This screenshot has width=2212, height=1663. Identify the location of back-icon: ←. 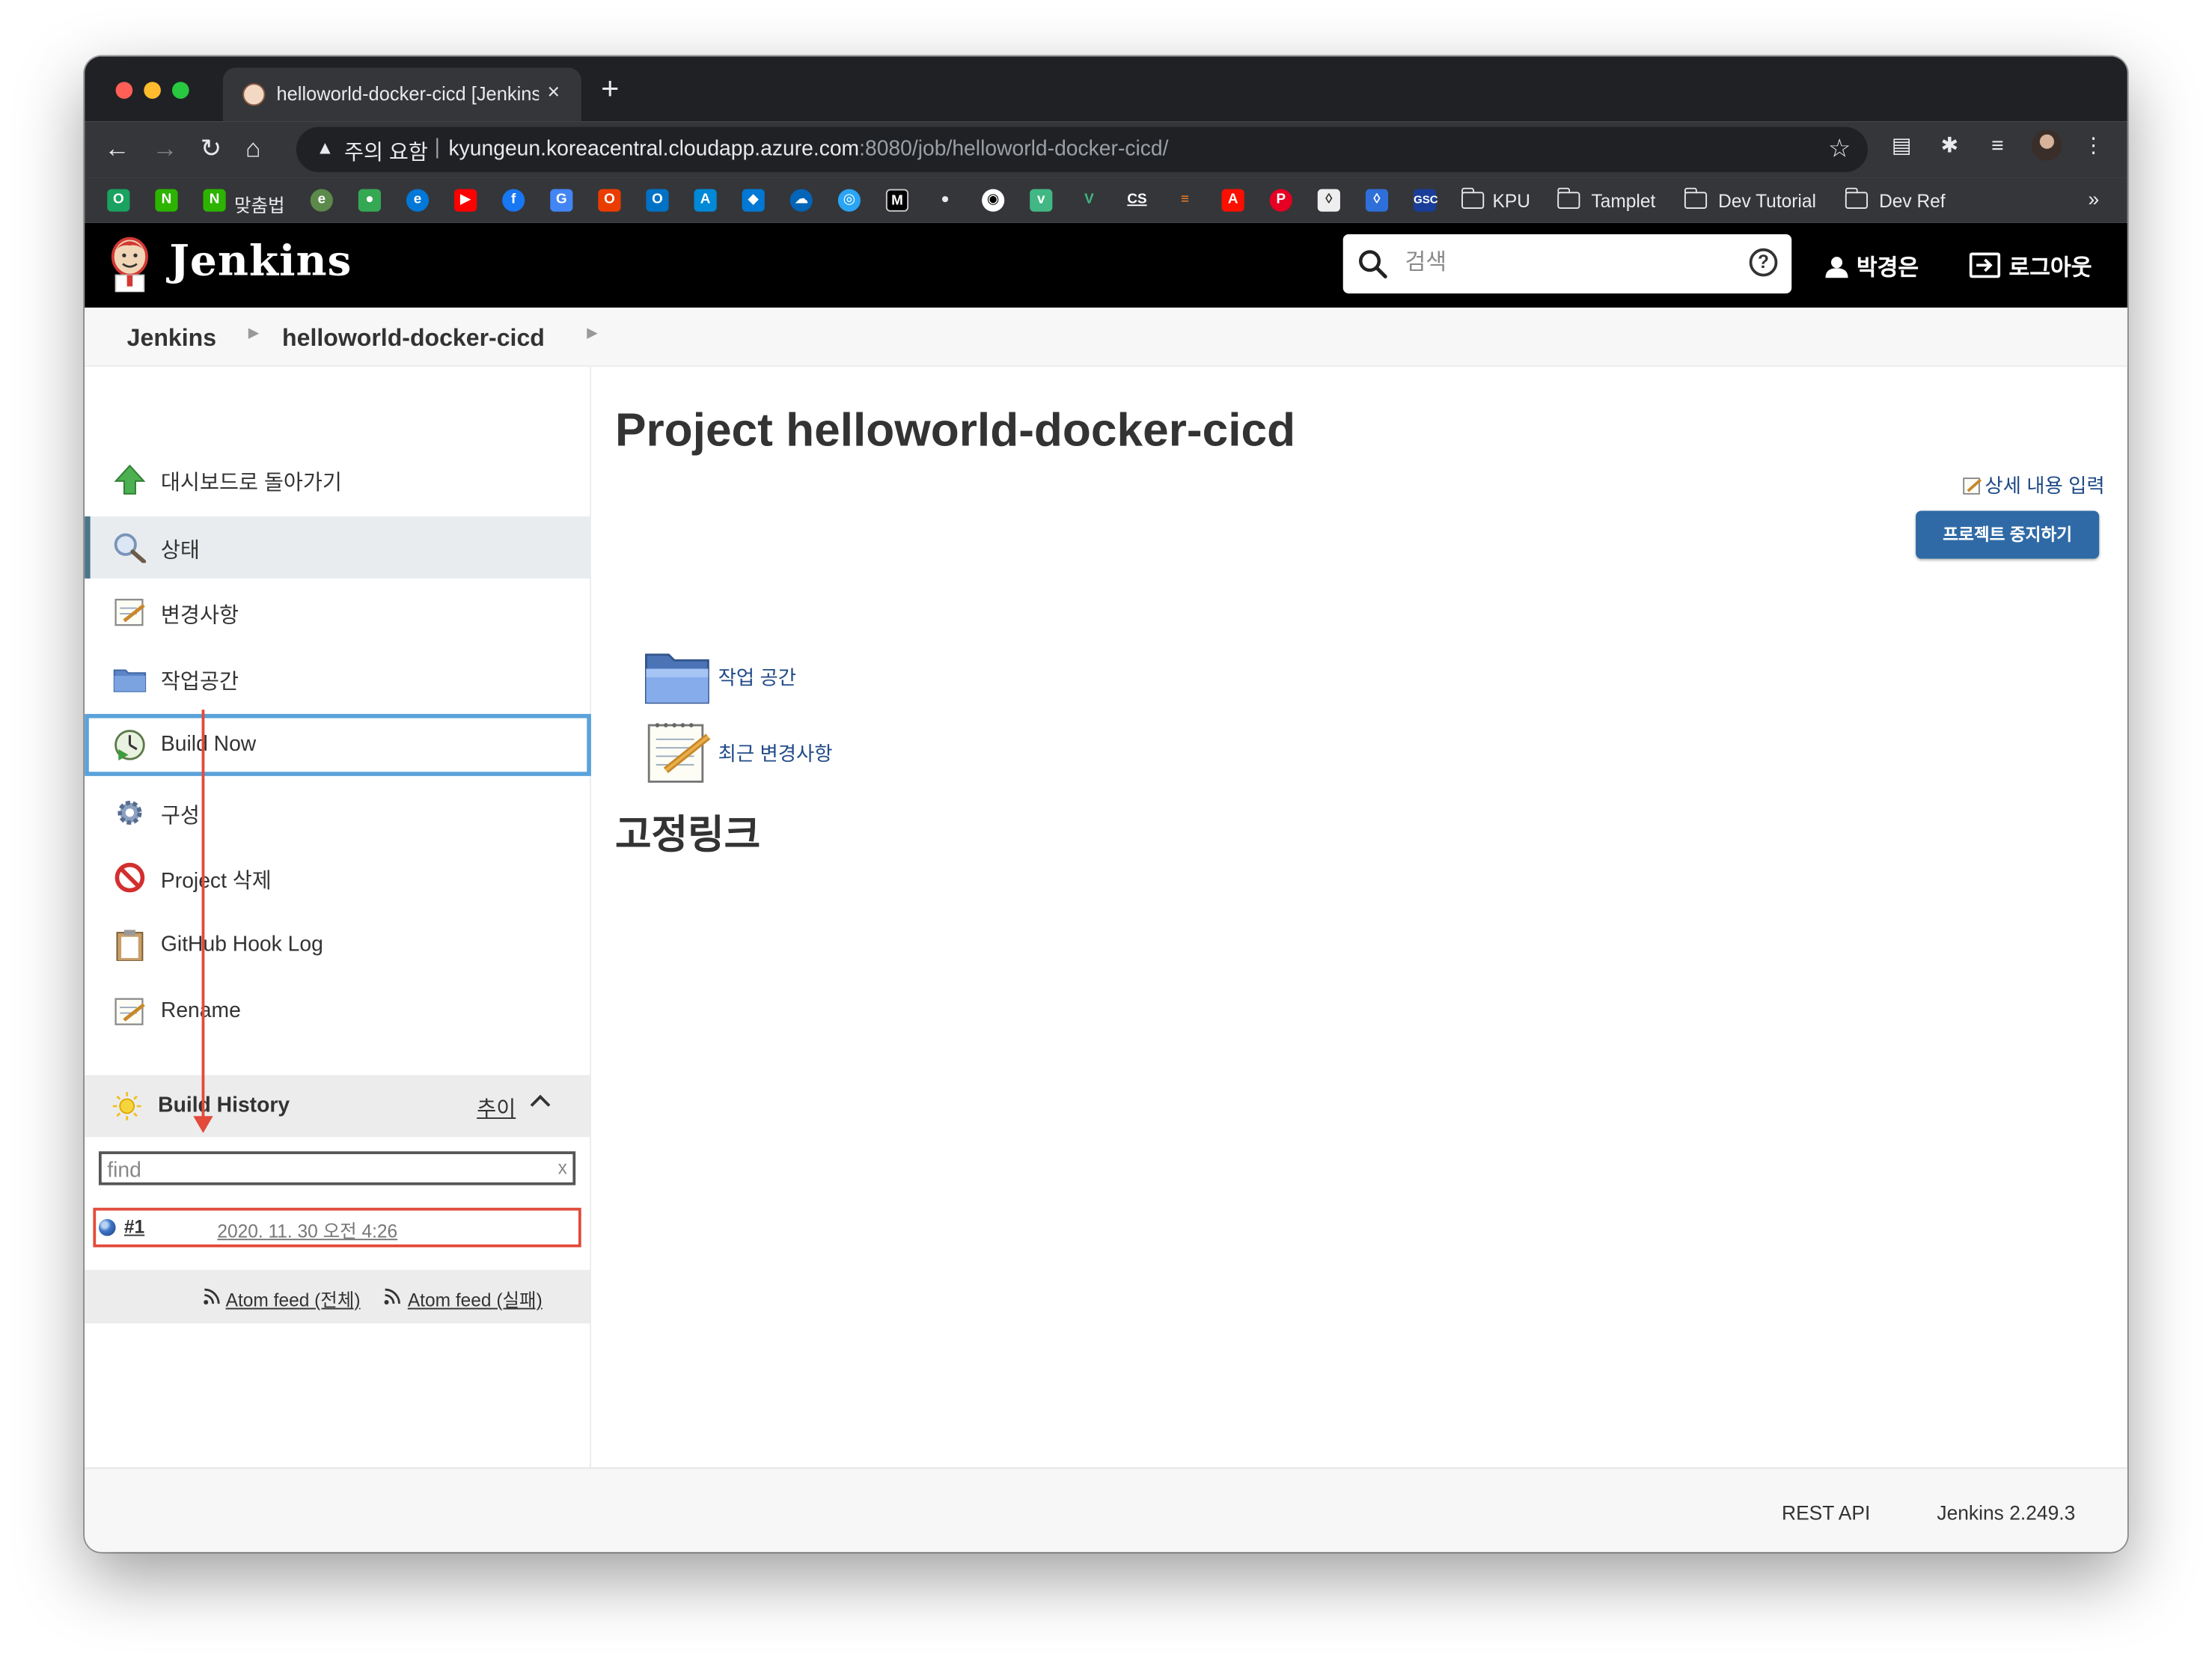
(117, 147).